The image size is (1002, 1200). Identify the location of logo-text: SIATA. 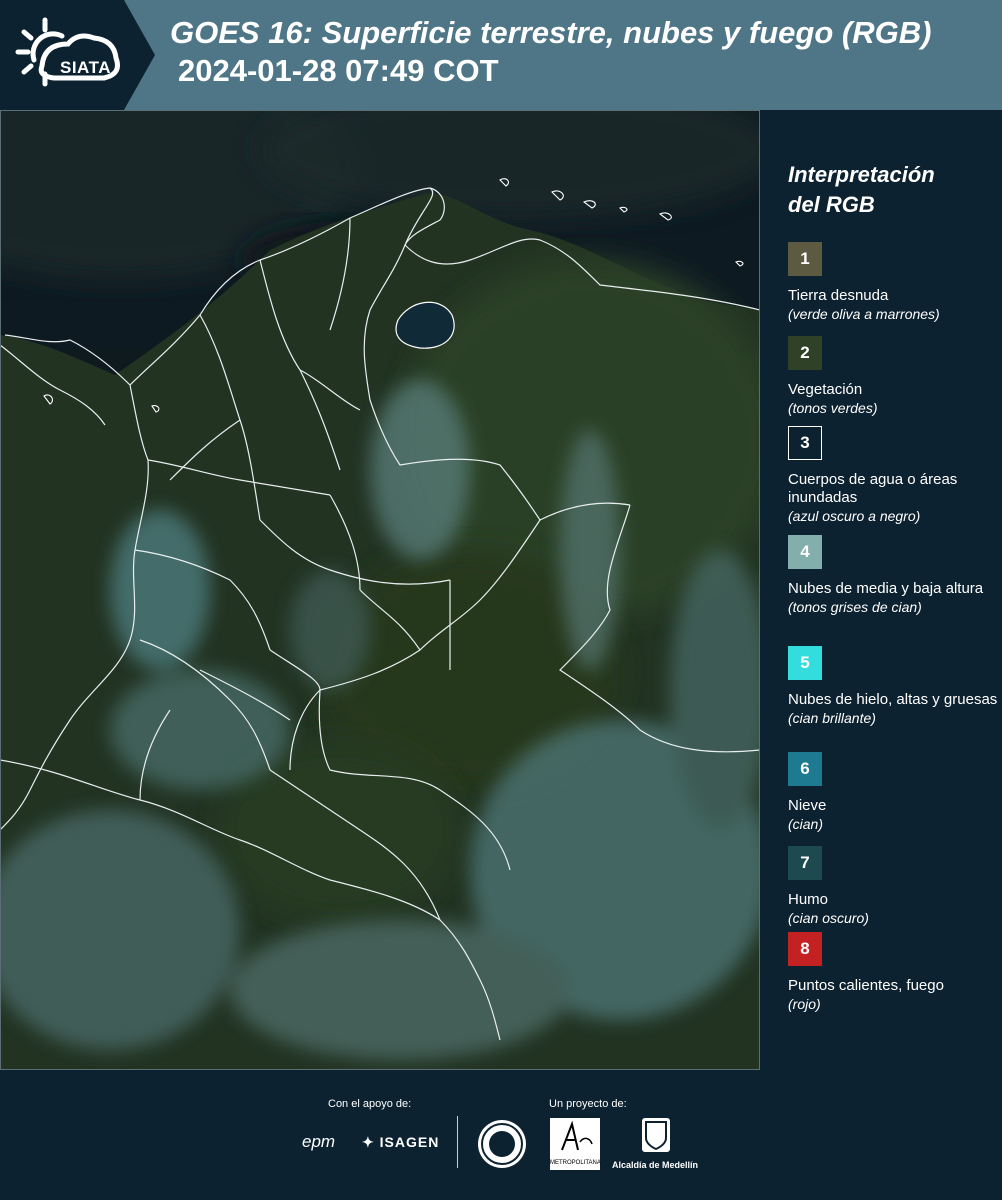
(85, 67).